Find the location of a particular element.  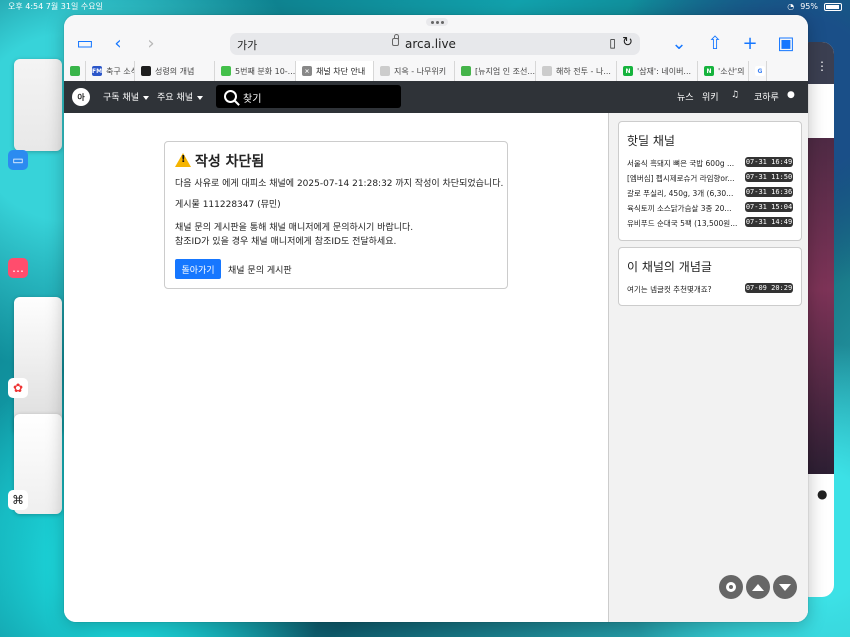

download-icon: ⌄ is located at coordinates (679, 43).